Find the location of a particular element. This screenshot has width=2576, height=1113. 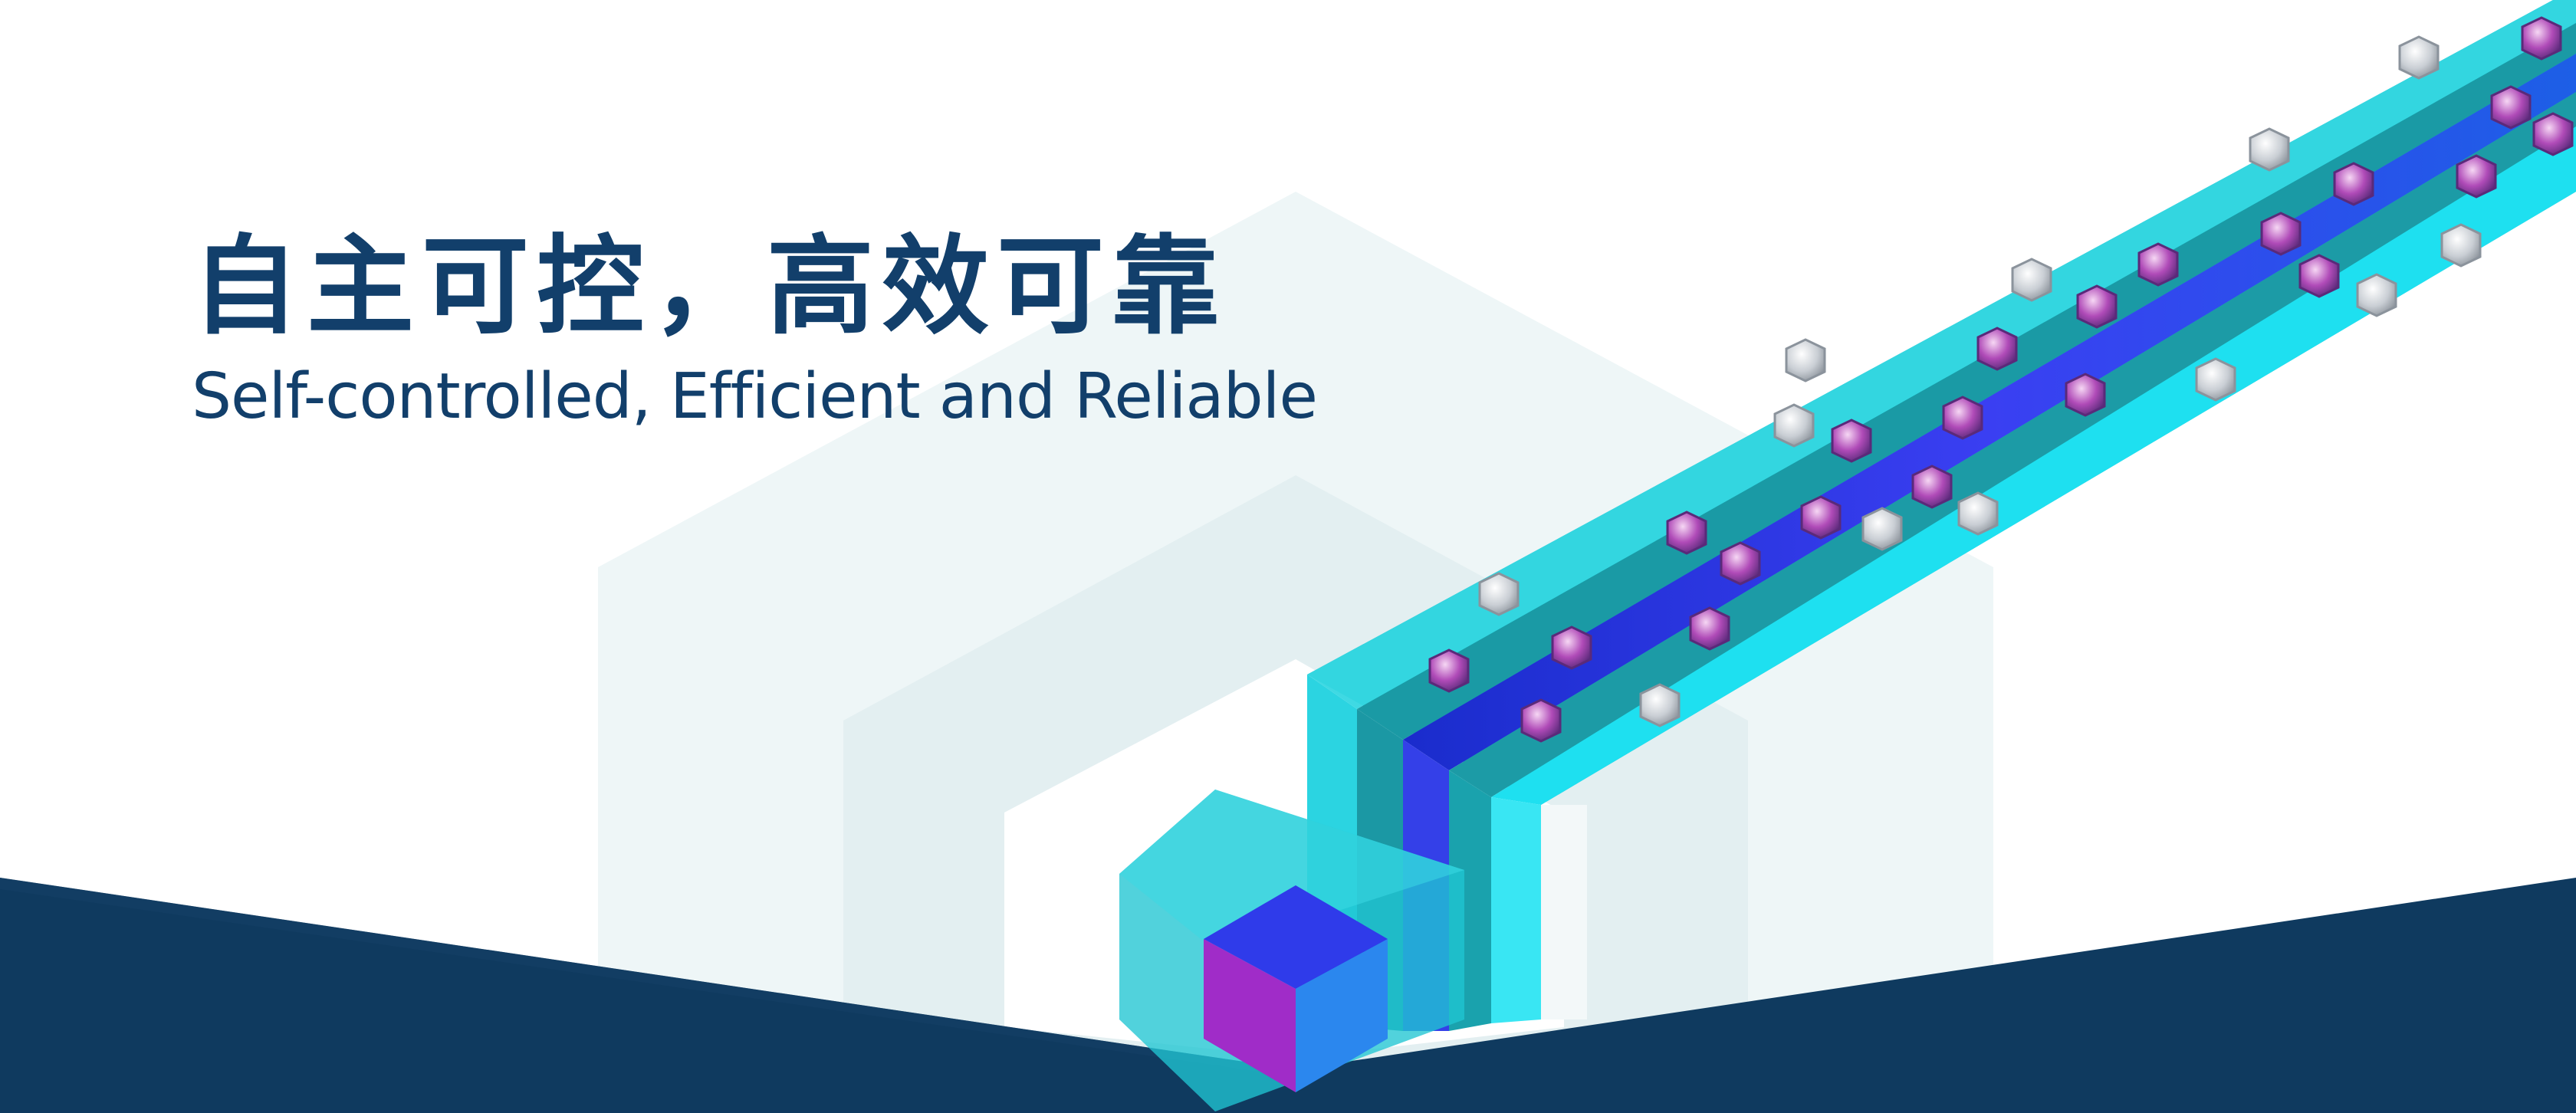

headline-english: Self-controlled, Efficient and Reliable is located at coordinates (755, 396).